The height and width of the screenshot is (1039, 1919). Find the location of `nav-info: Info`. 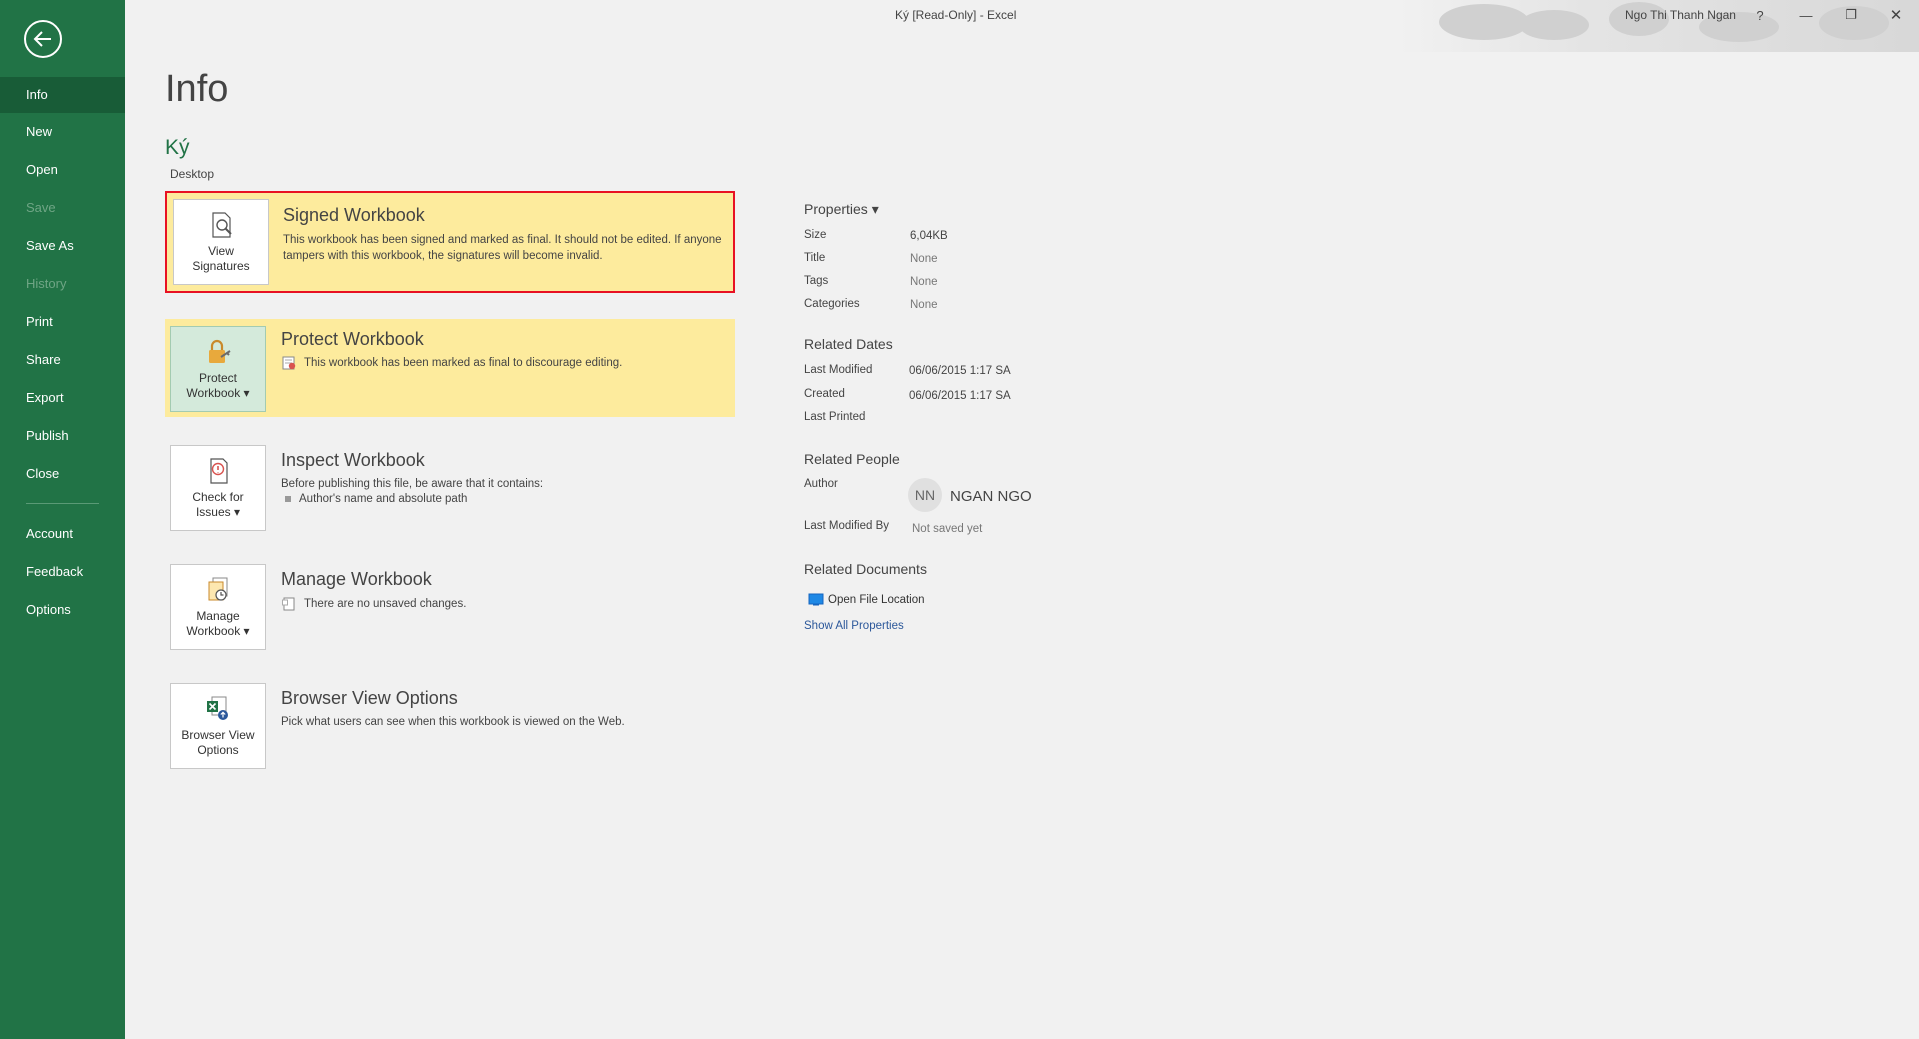

nav-info: Info is located at coordinates (62, 95).